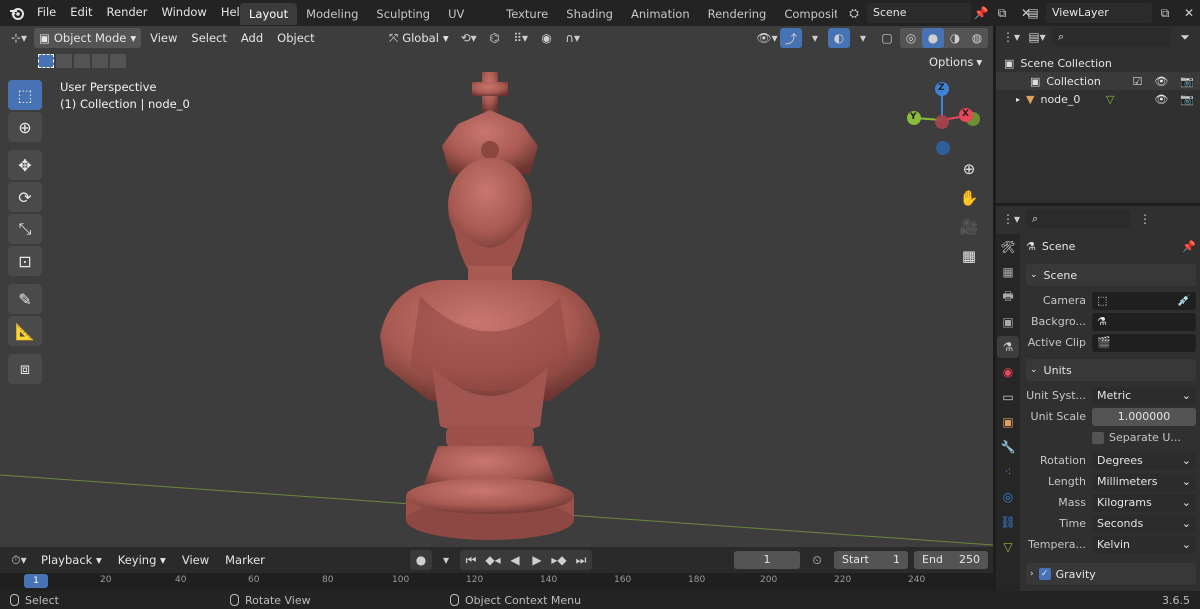 The height and width of the screenshot is (609, 1200). What do you see at coordinates (1111, 275) in the screenshot?
I see `scene-panel-header: ⌄ Scene` at bounding box center [1111, 275].